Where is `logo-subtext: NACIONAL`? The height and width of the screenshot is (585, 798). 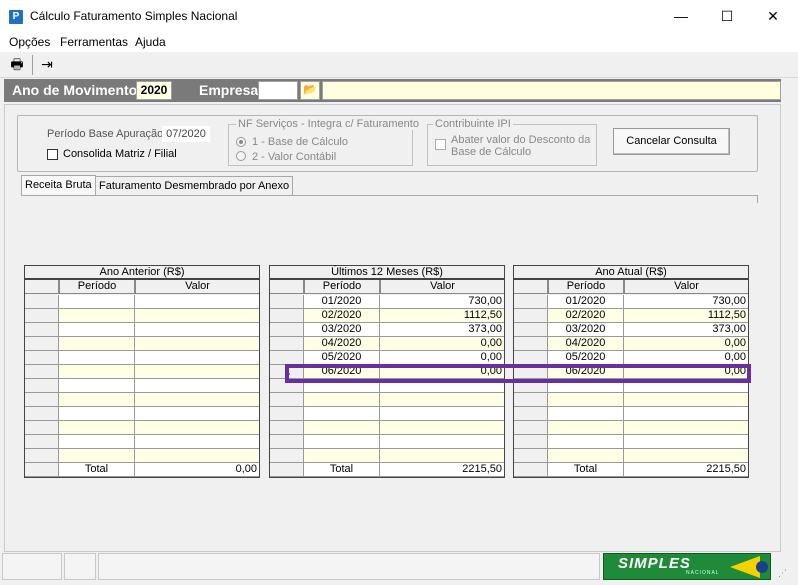
logo-subtext: NACIONAL is located at coordinates (703, 573).